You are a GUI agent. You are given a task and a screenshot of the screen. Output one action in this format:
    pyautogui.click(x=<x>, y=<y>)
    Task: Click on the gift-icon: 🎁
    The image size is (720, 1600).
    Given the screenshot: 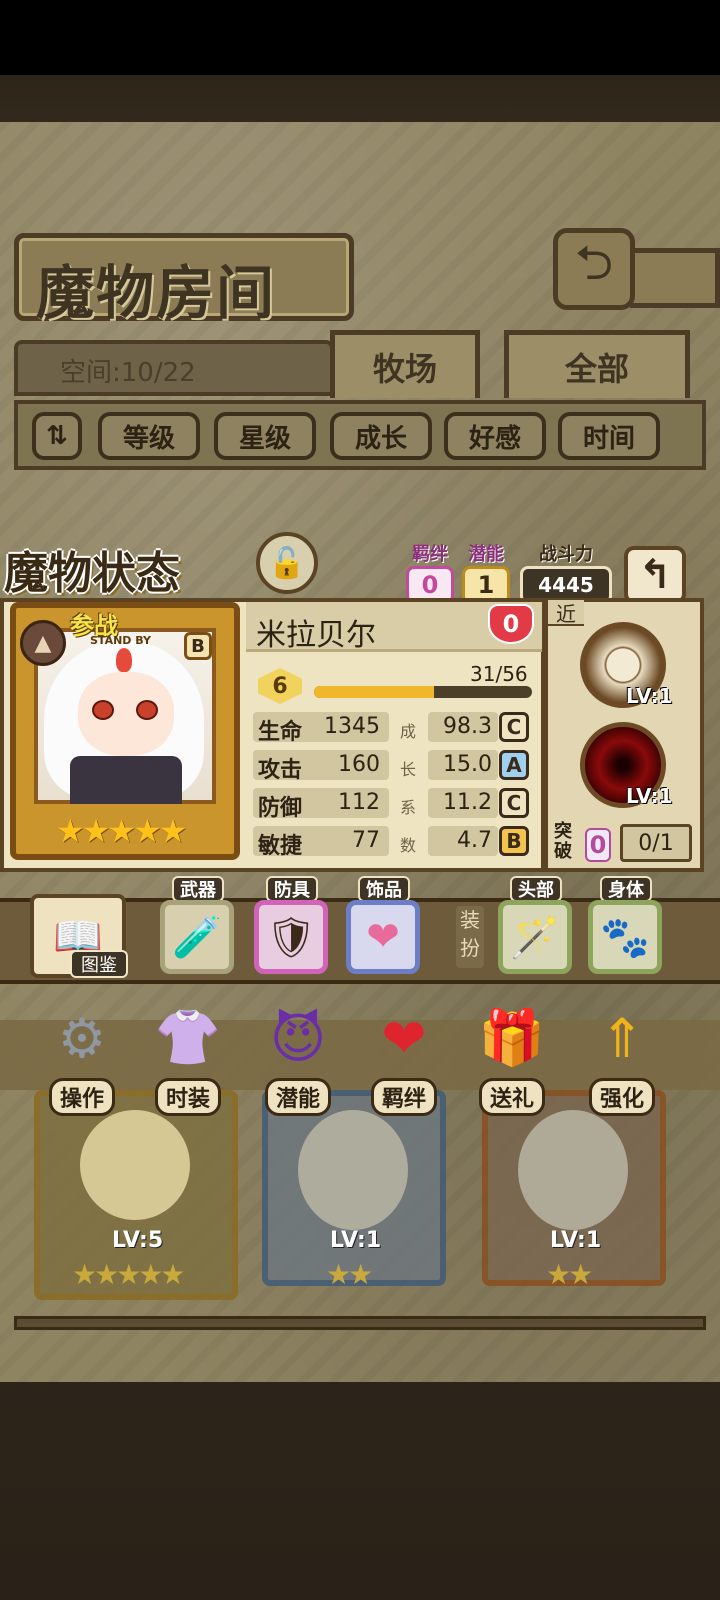 What is the action you would take?
    pyautogui.click(x=512, y=1037)
    